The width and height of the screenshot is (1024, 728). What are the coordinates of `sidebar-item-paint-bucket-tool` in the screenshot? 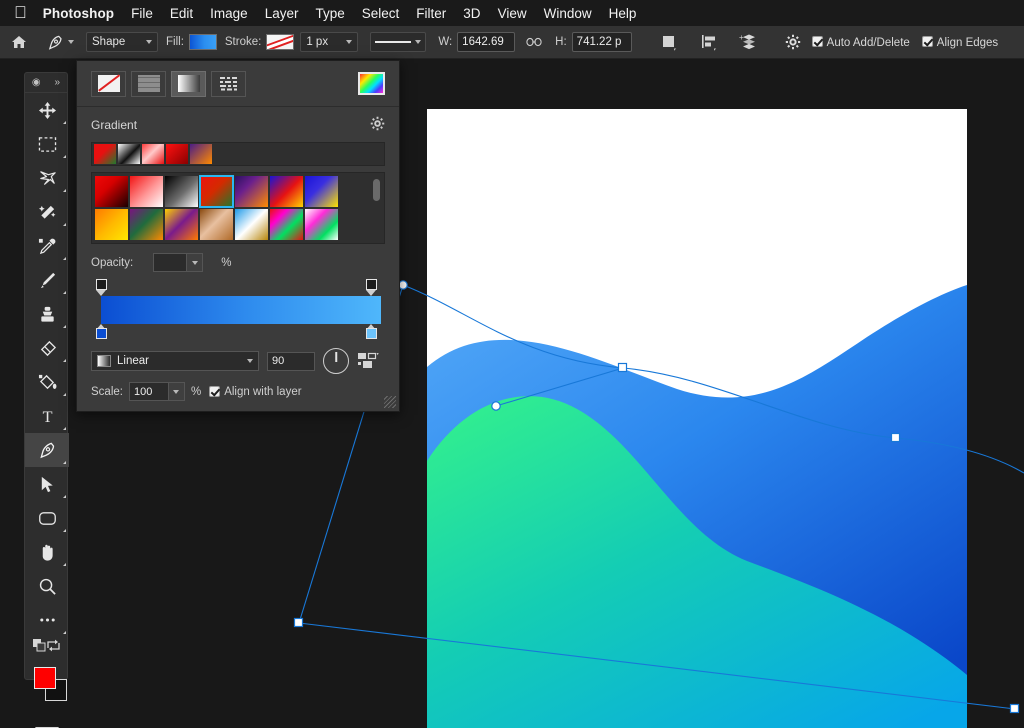 It's located at (47, 382).